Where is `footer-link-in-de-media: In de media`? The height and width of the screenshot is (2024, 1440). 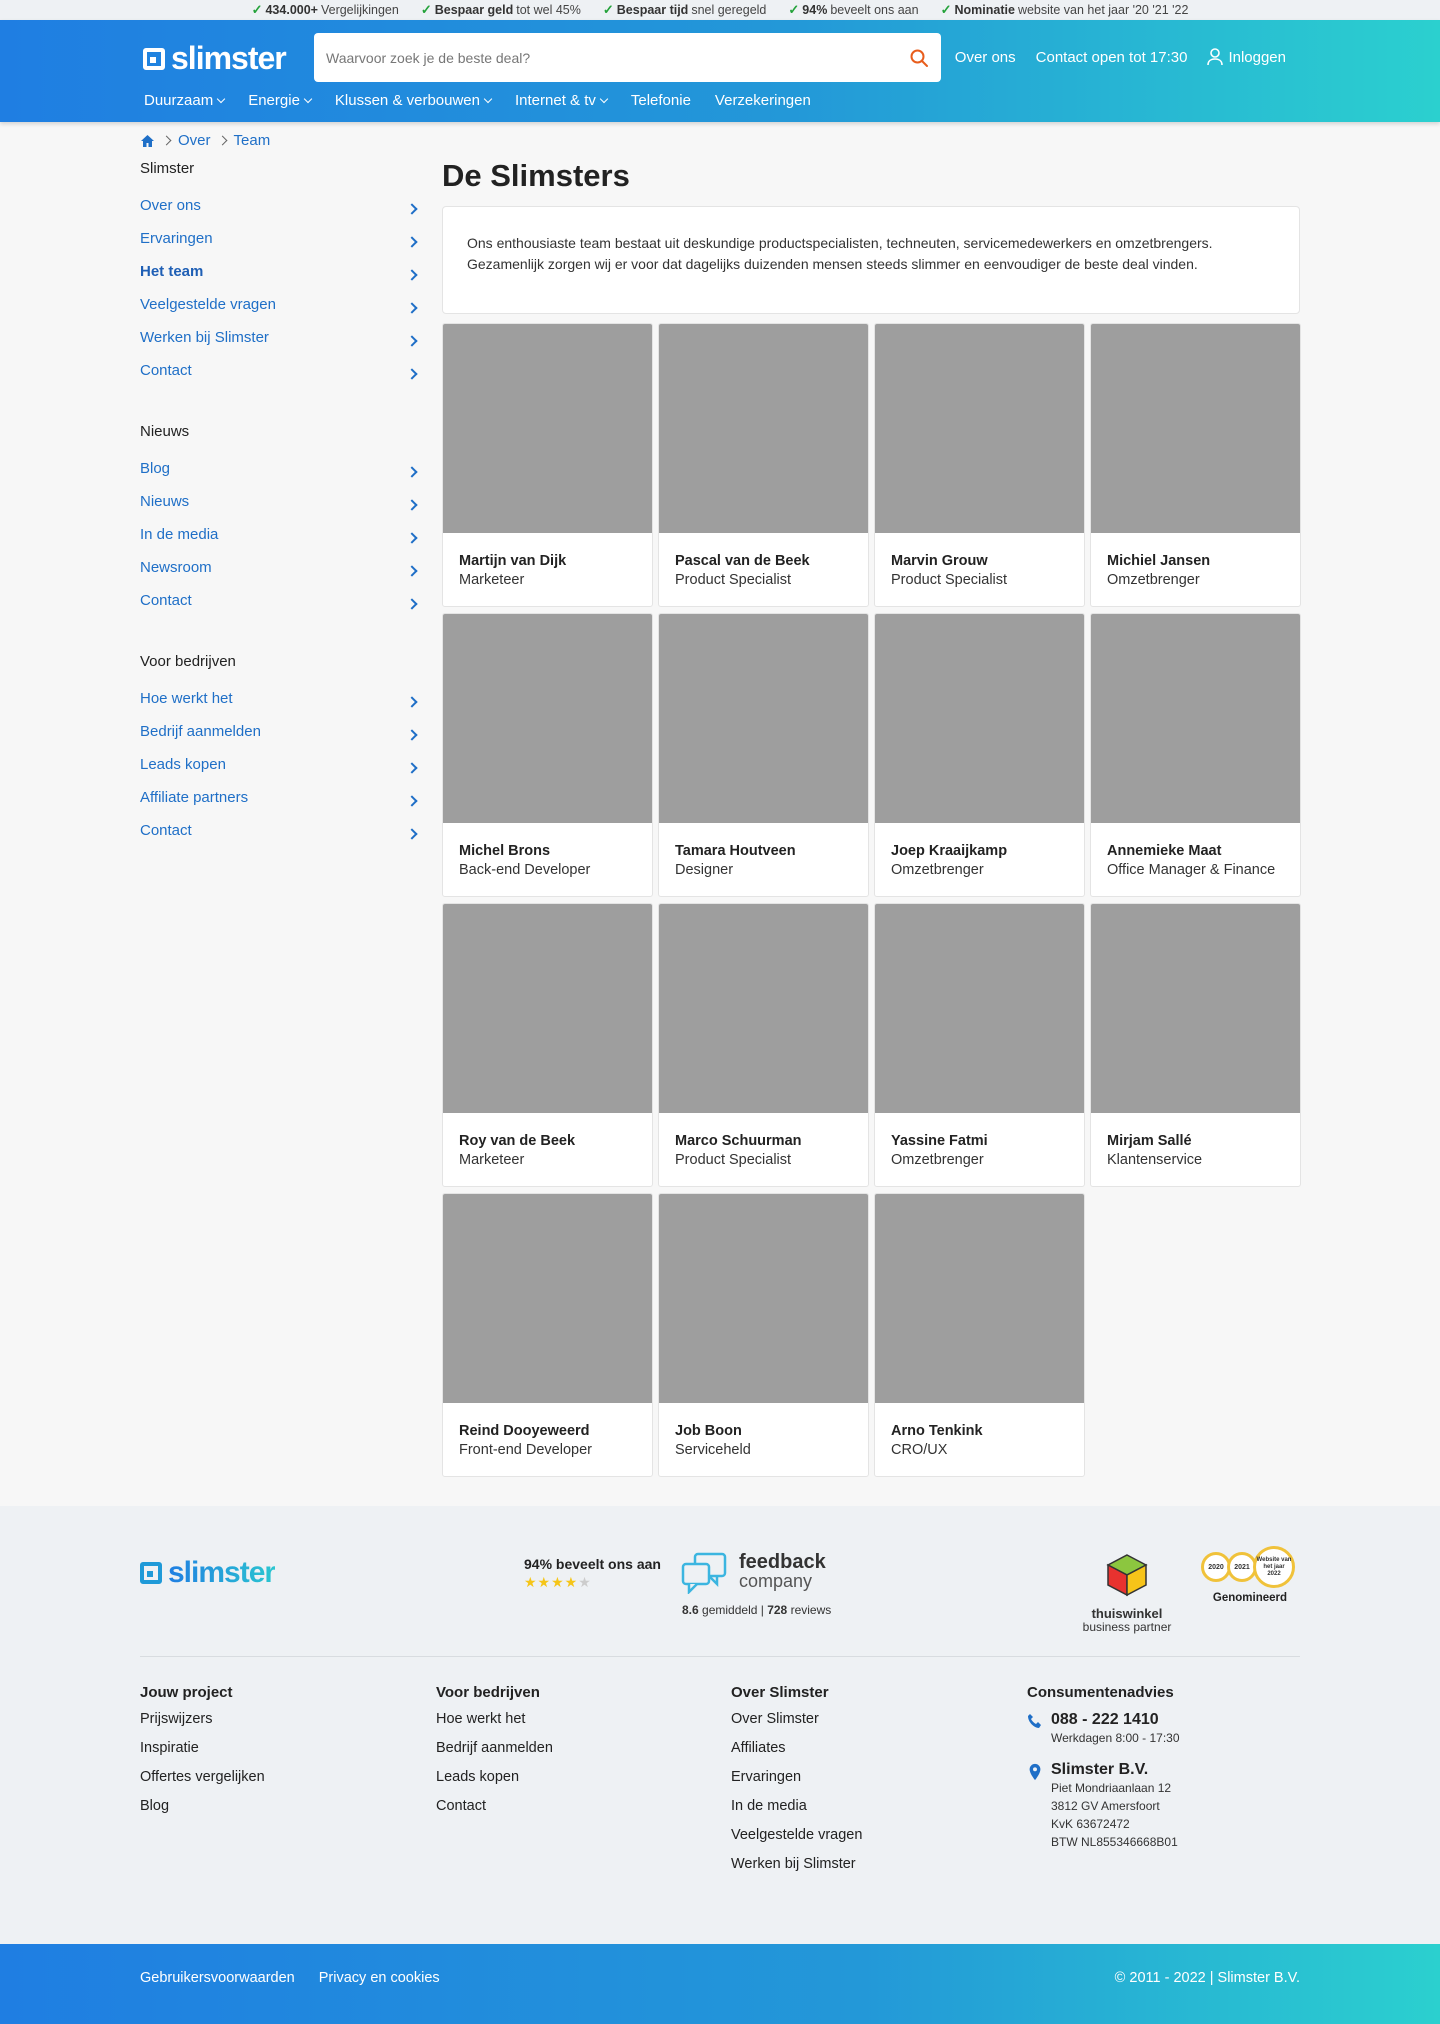
footer-link-in-de-media: In de media is located at coordinates (796, 1812).